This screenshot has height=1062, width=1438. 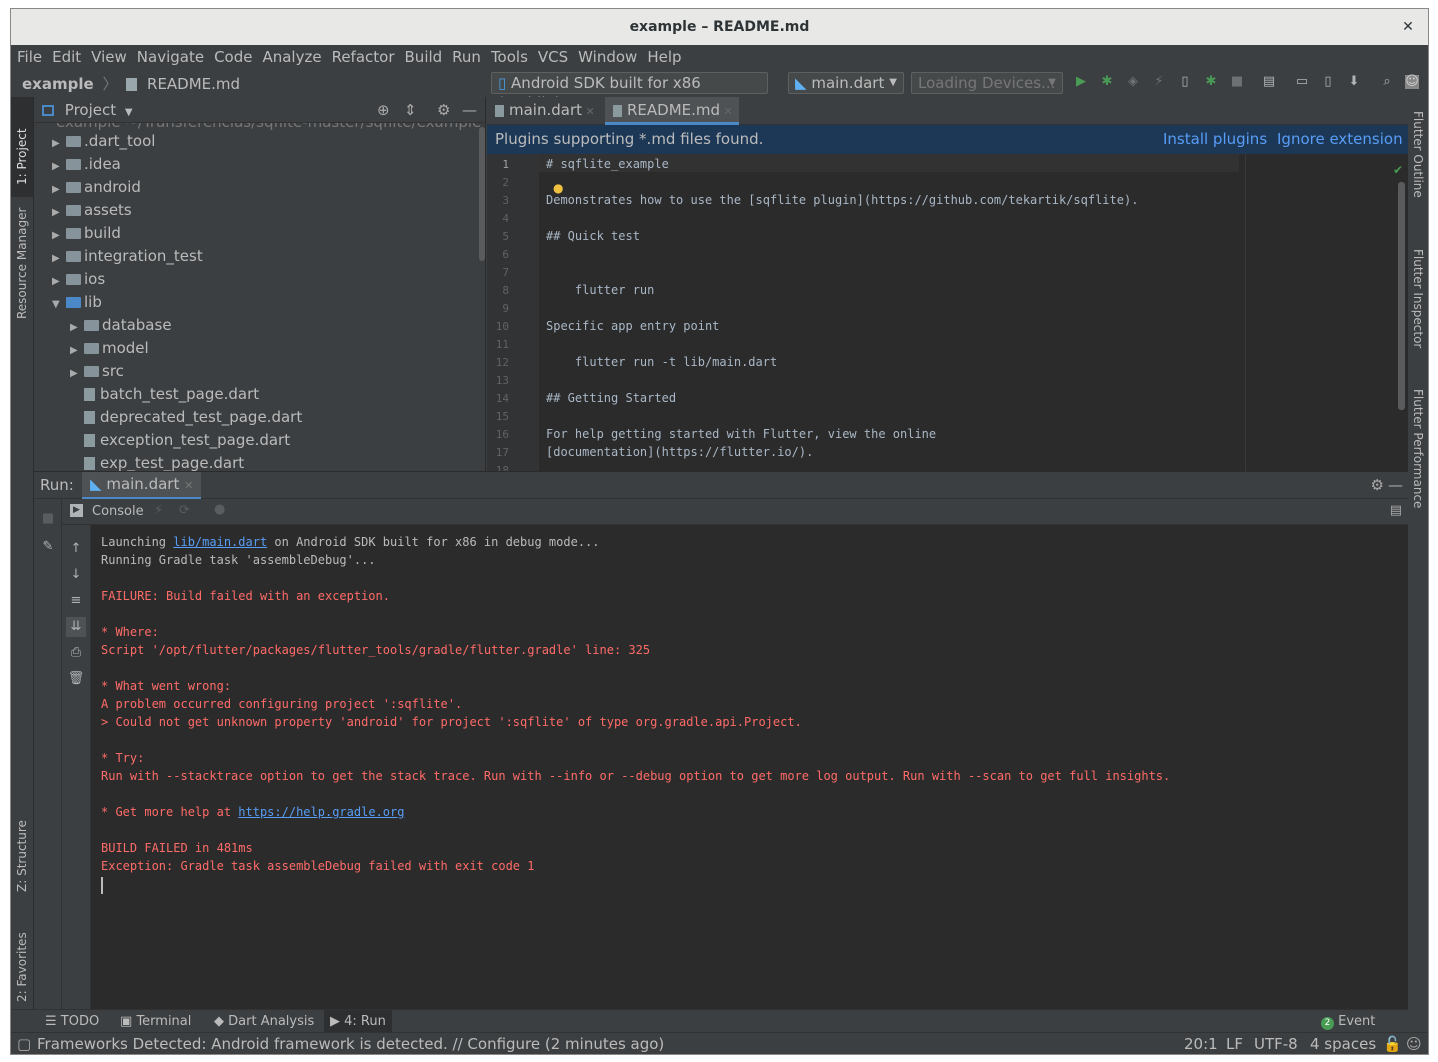 I want to click on console-link: lib/main.dart, so click(x=220, y=542).